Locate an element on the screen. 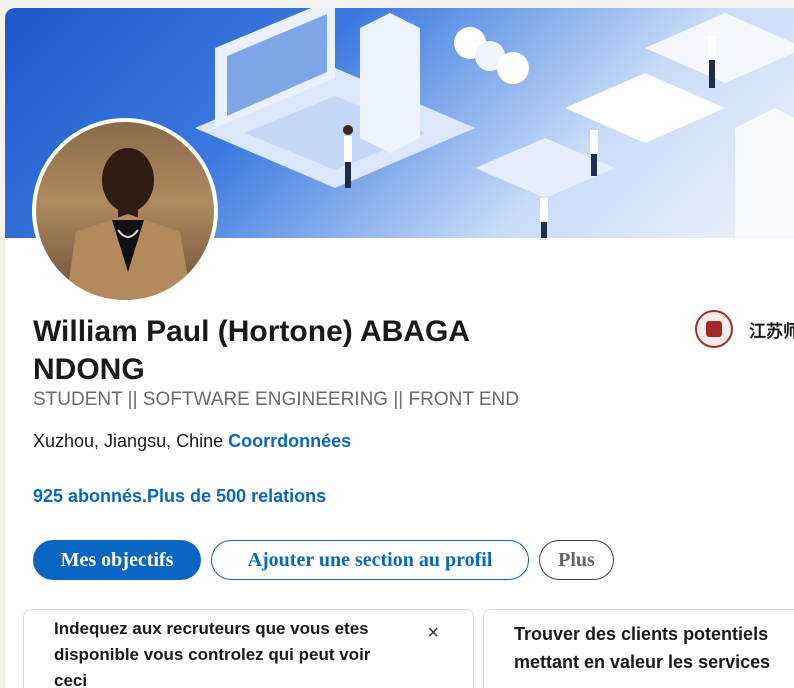 This screenshot has width=794, height=688. profile-avatar is located at coordinates (125, 211).